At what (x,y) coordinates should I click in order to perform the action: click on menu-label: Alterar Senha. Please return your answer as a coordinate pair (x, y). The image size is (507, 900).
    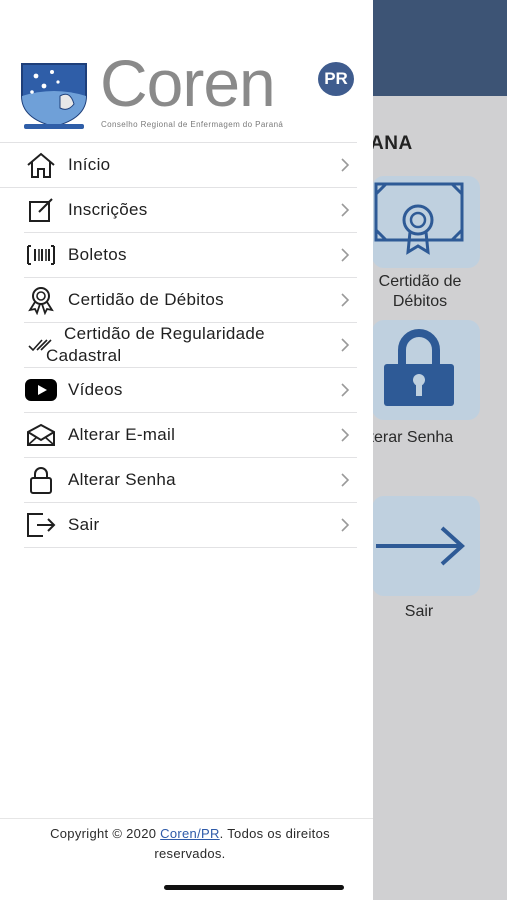
    Looking at the image, I should click on (122, 479).